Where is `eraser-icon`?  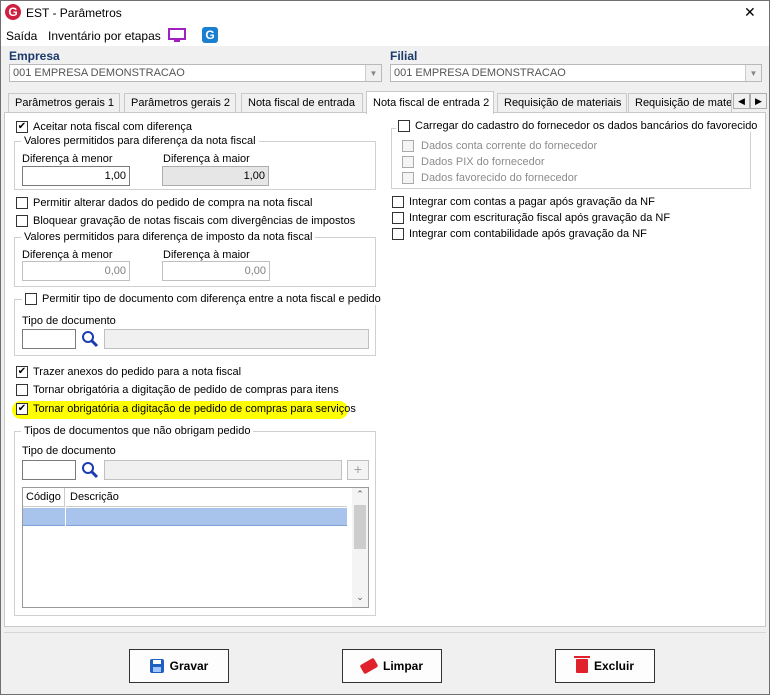
eraser-icon is located at coordinates (369, 666).